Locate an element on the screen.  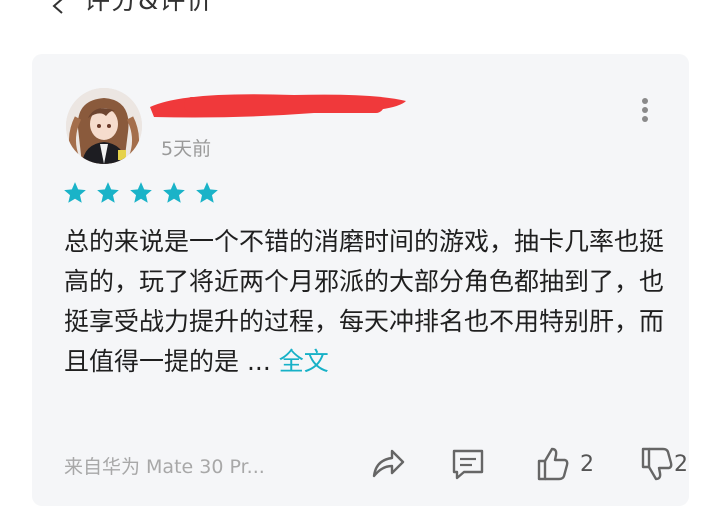
more-vertical-icon is located at coordinates (645, 110).